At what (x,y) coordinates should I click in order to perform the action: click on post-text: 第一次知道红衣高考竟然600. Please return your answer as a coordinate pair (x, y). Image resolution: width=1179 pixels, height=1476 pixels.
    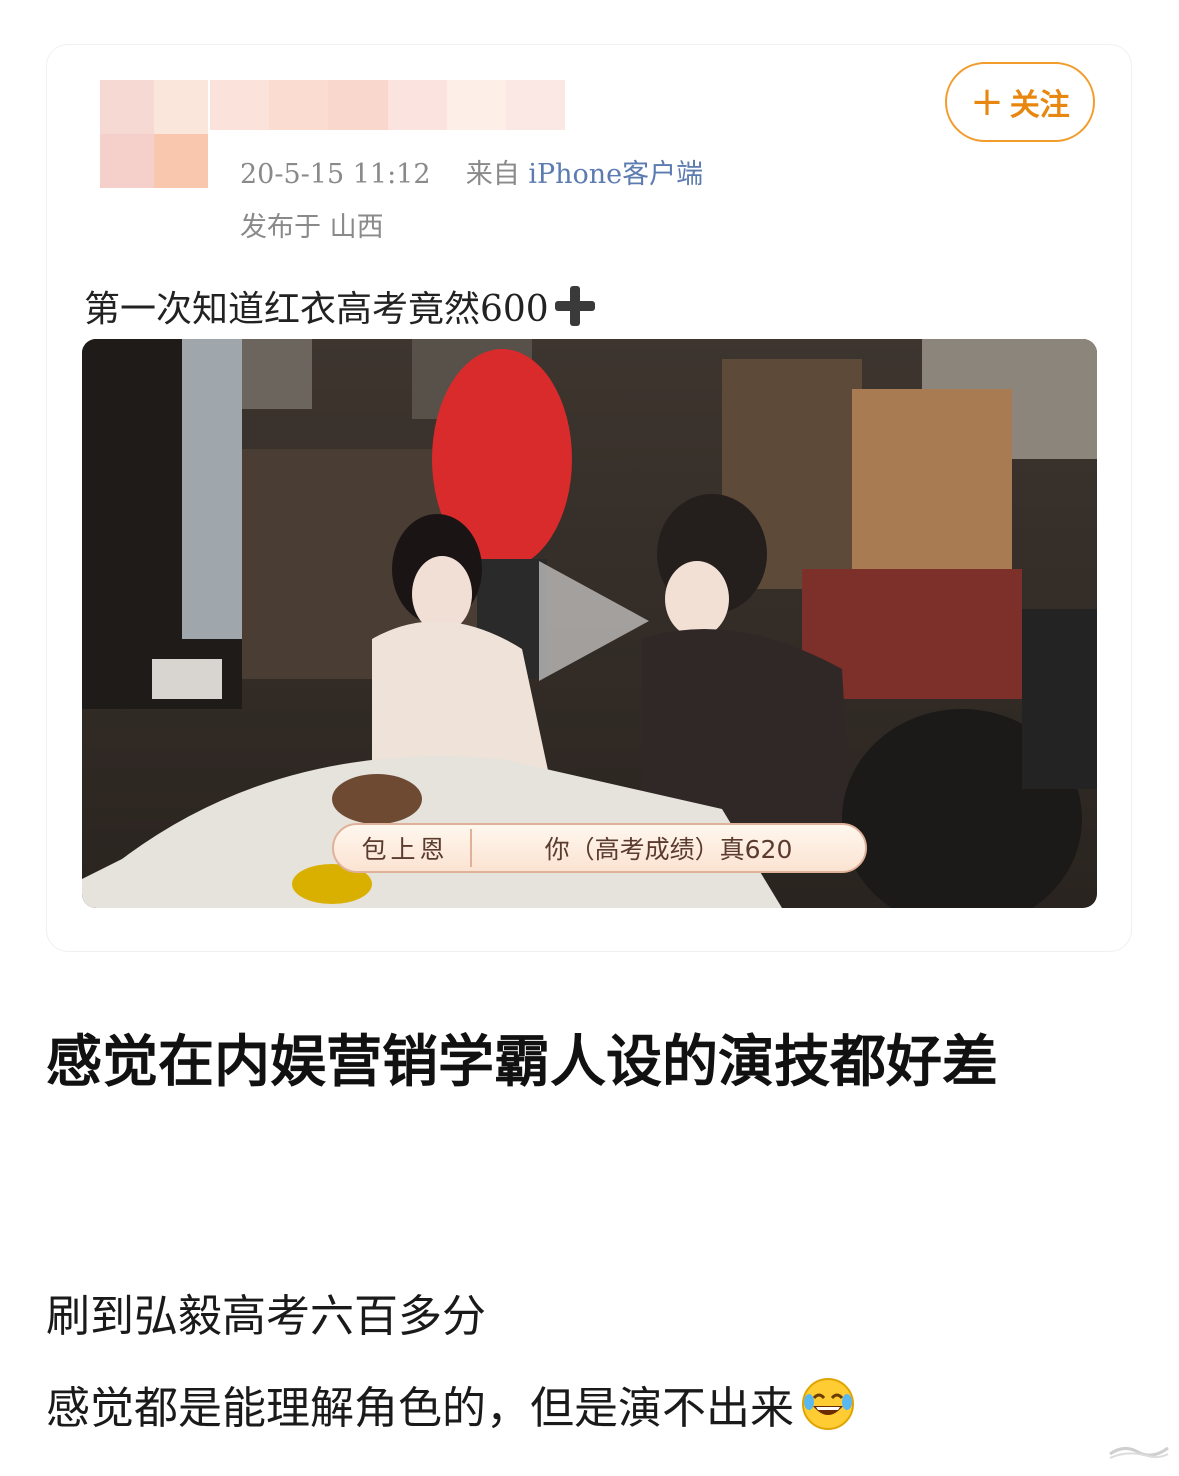
    Looking at the image, I should click on (340, 306).